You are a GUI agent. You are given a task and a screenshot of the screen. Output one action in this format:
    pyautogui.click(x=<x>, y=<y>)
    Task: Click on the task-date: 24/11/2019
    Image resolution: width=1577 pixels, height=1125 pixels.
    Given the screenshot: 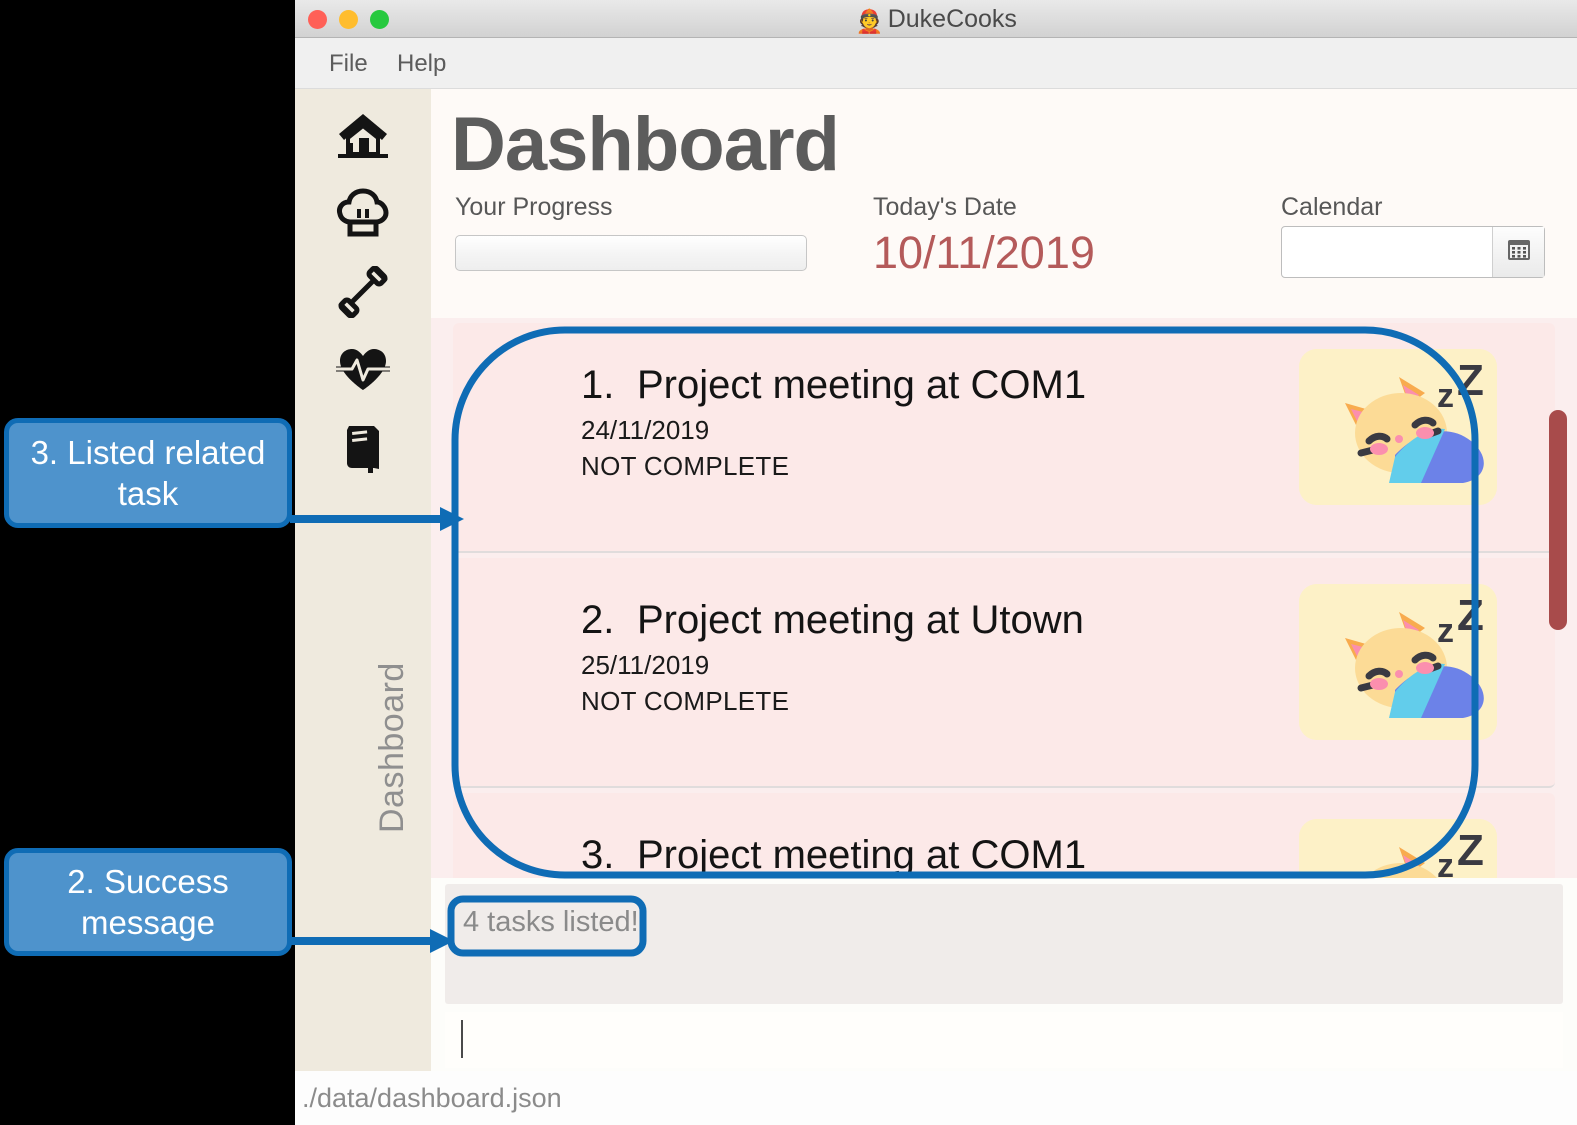 What is the action you would take?
    pyautogui.click(x=645, y=430)
    